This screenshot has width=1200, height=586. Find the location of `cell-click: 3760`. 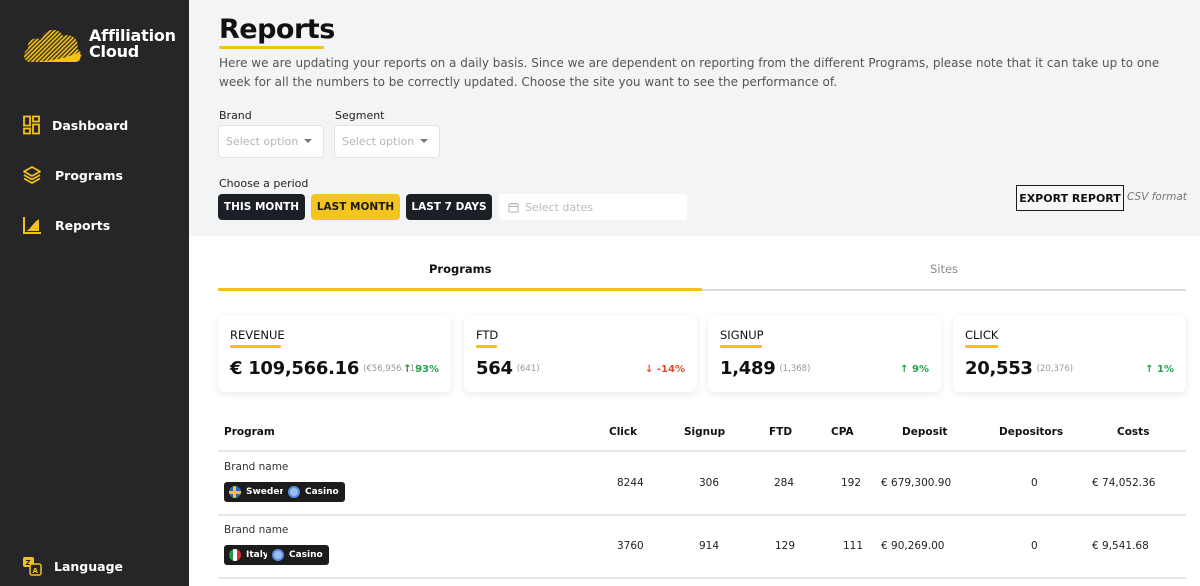

cell-click: 3760 is located at coordinates (630, 546).